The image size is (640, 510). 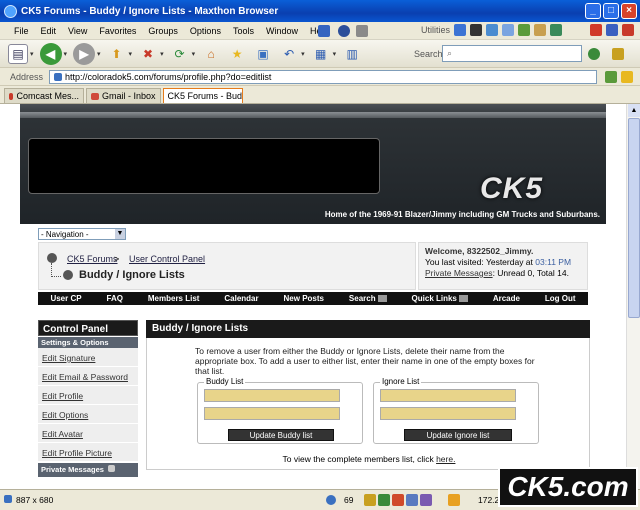 I want to click on groups-icon: ▦, so click(x=321, y=54).